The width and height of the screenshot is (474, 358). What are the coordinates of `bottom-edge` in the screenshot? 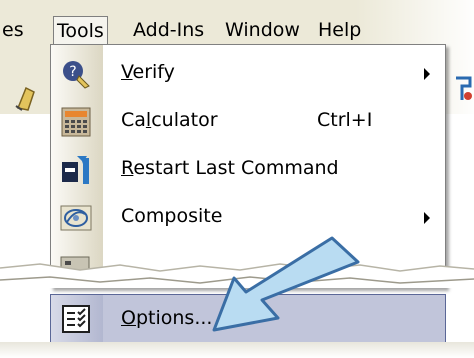 It's located at (237, 350).